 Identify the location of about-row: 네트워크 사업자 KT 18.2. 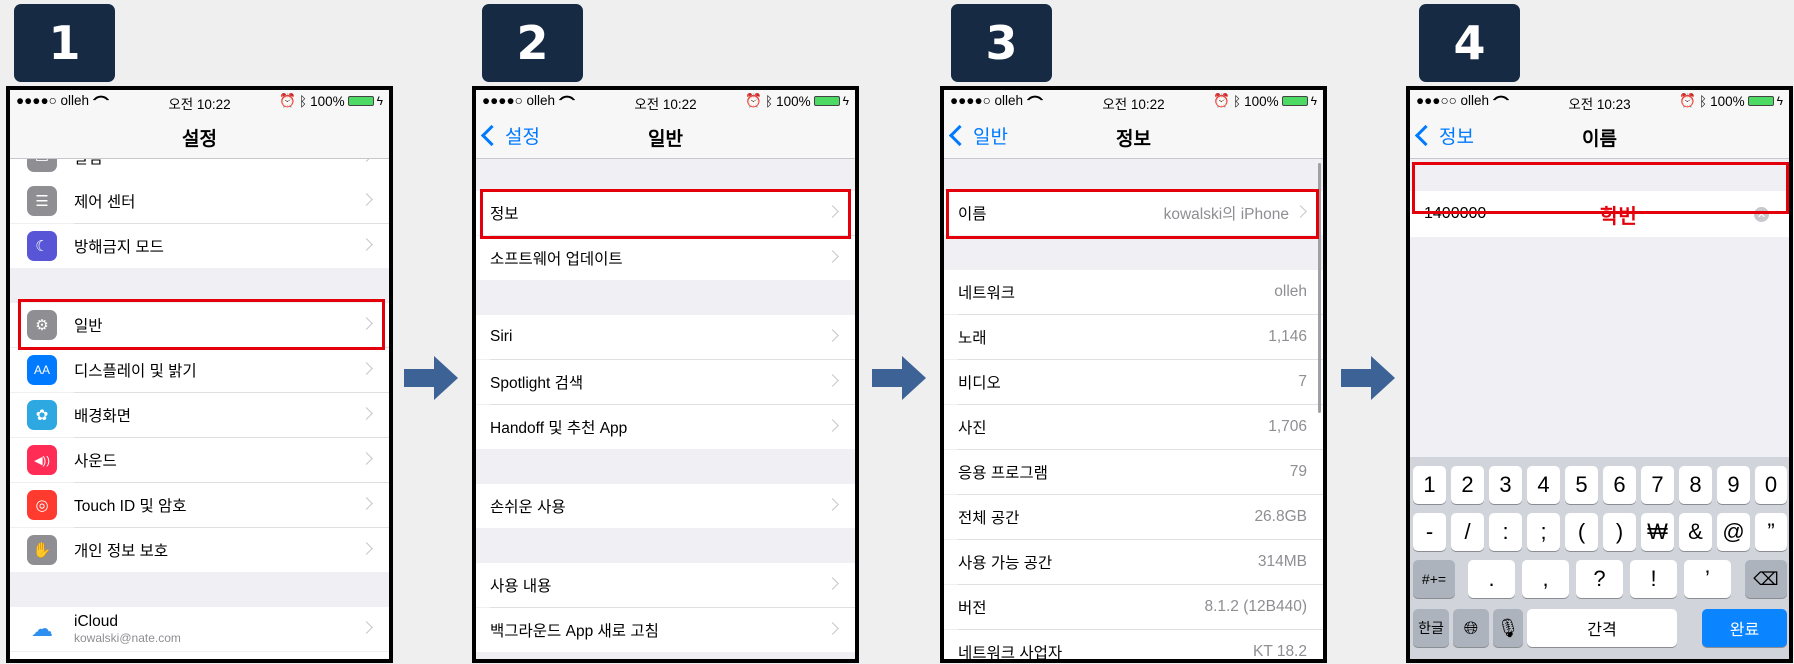
(1133, 644).